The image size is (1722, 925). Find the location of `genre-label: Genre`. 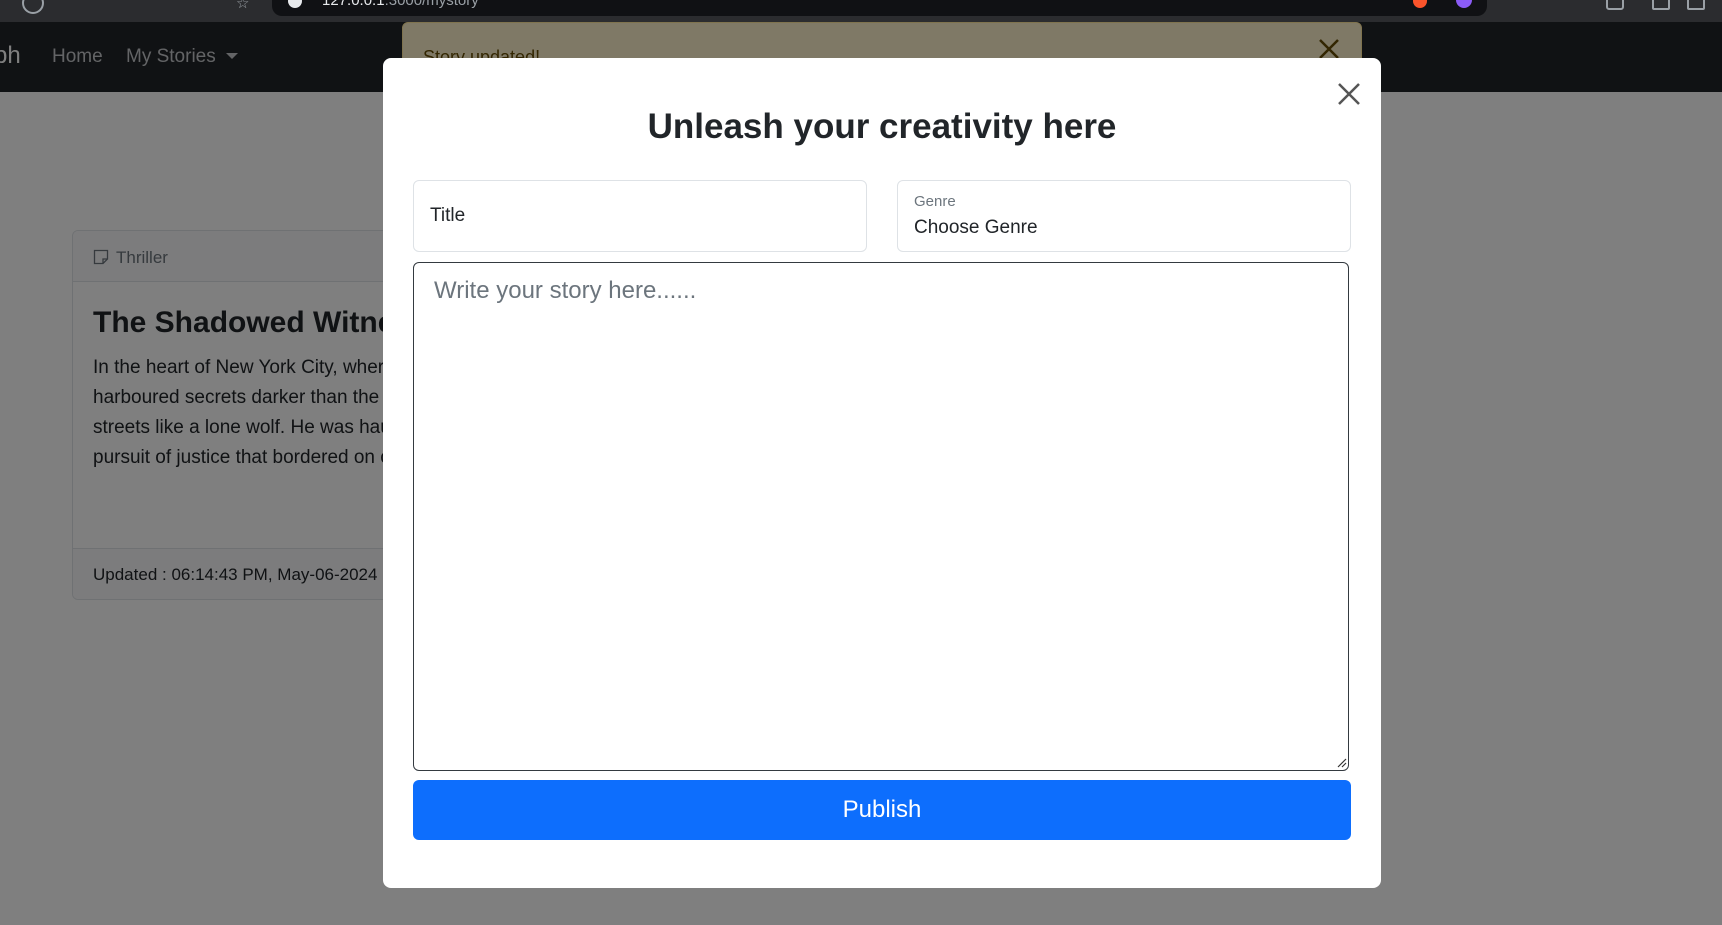

genre-label: Genre is located at coordinates (935, 201).